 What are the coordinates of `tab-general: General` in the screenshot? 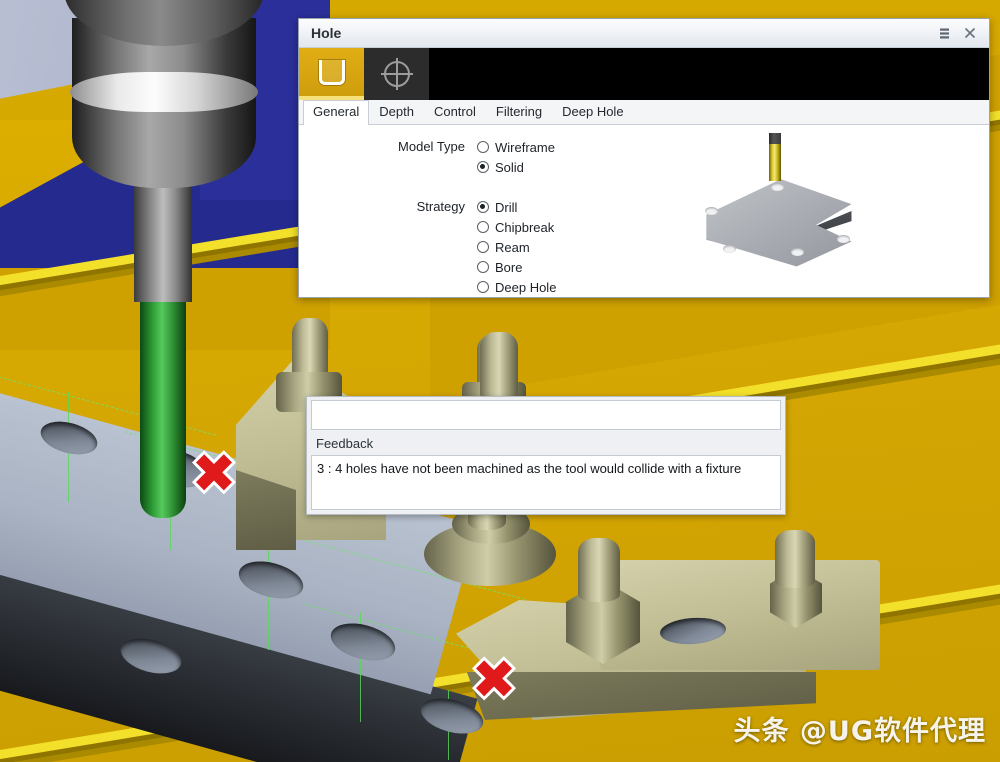 It's located at (336, 112).